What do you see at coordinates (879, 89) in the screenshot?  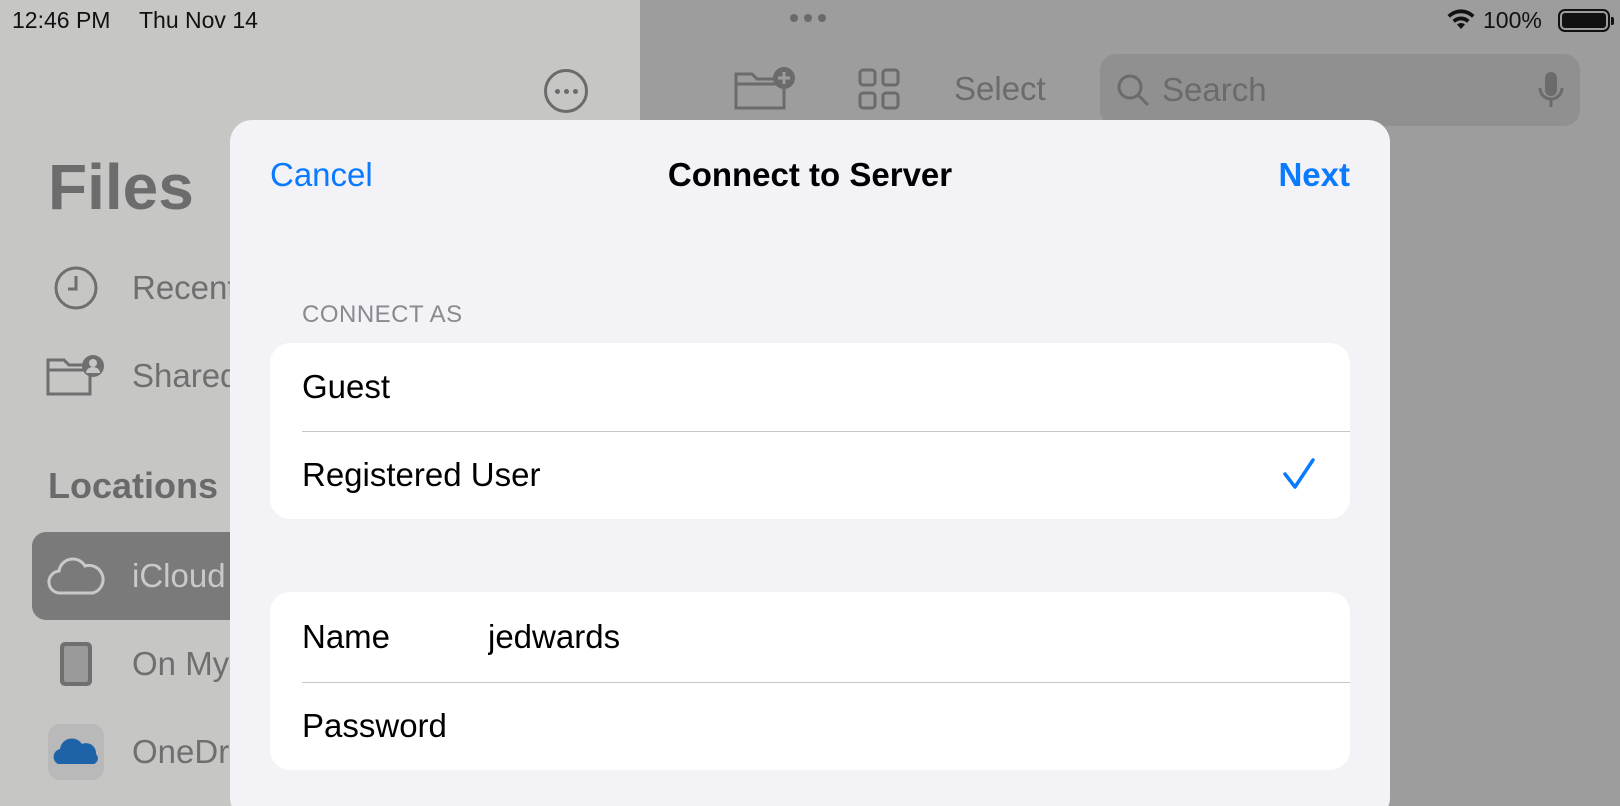 I see `grid-view-icon` at bounding box center [879, 89].